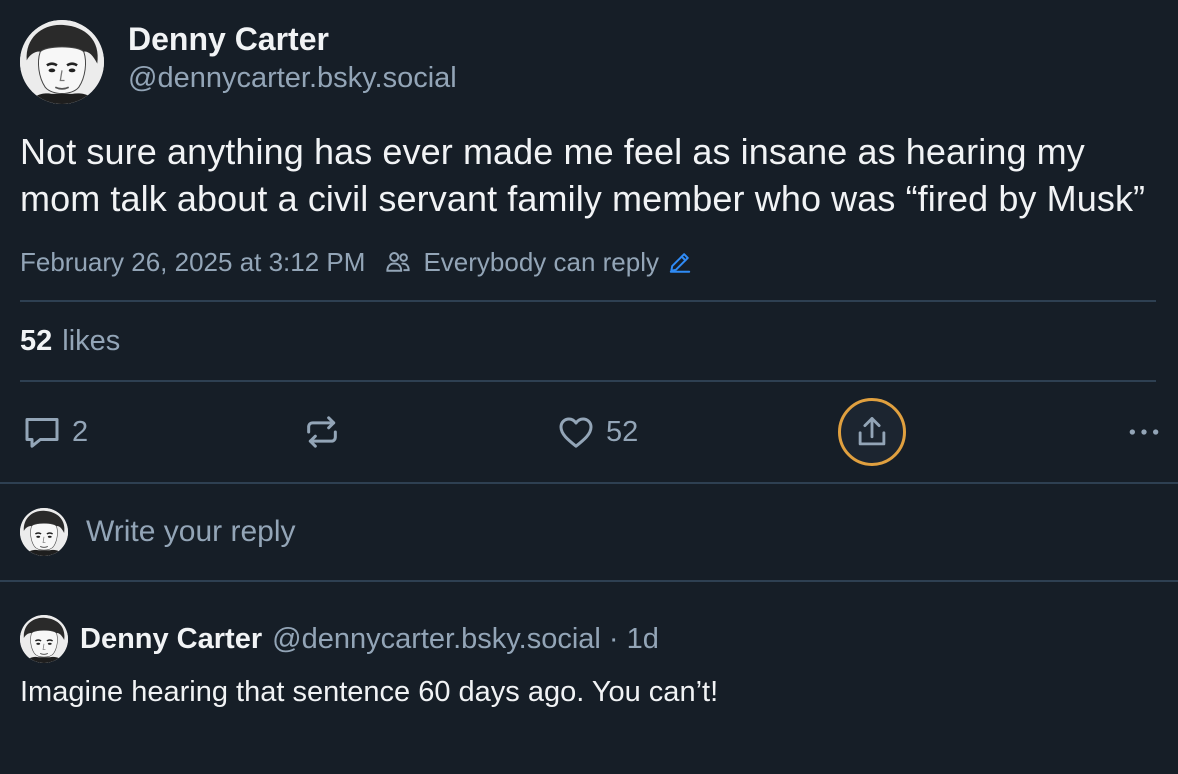  I want to click on share-focus-ring, so click(872, 432).